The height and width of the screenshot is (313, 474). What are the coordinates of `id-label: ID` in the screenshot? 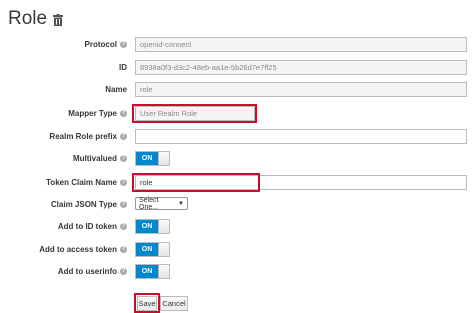 It's located at (123, 67).